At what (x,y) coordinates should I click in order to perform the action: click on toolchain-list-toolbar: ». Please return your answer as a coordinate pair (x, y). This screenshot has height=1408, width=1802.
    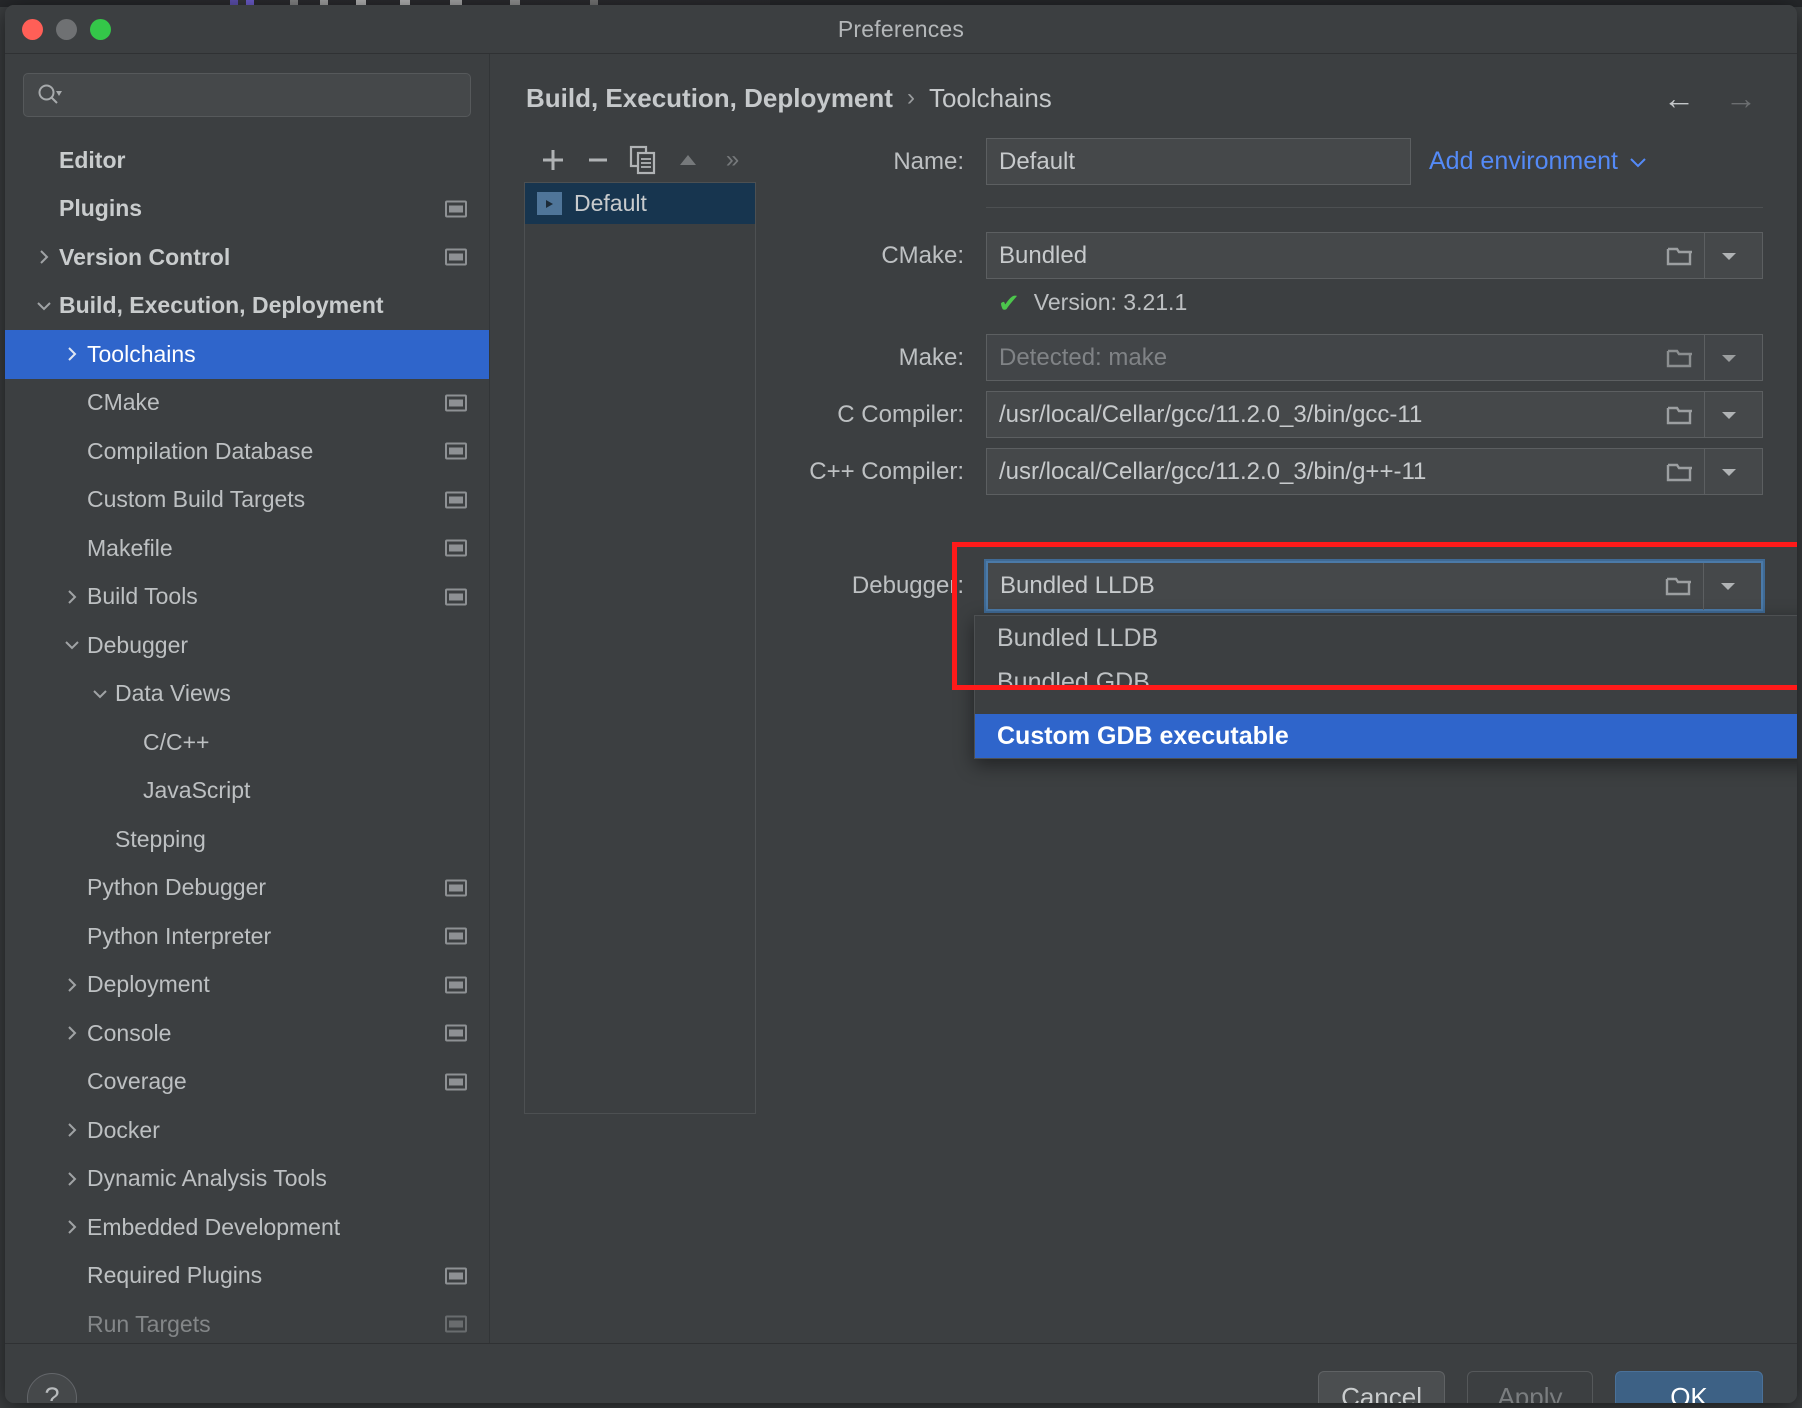
    Looking at the image, I should click on (640, 160).